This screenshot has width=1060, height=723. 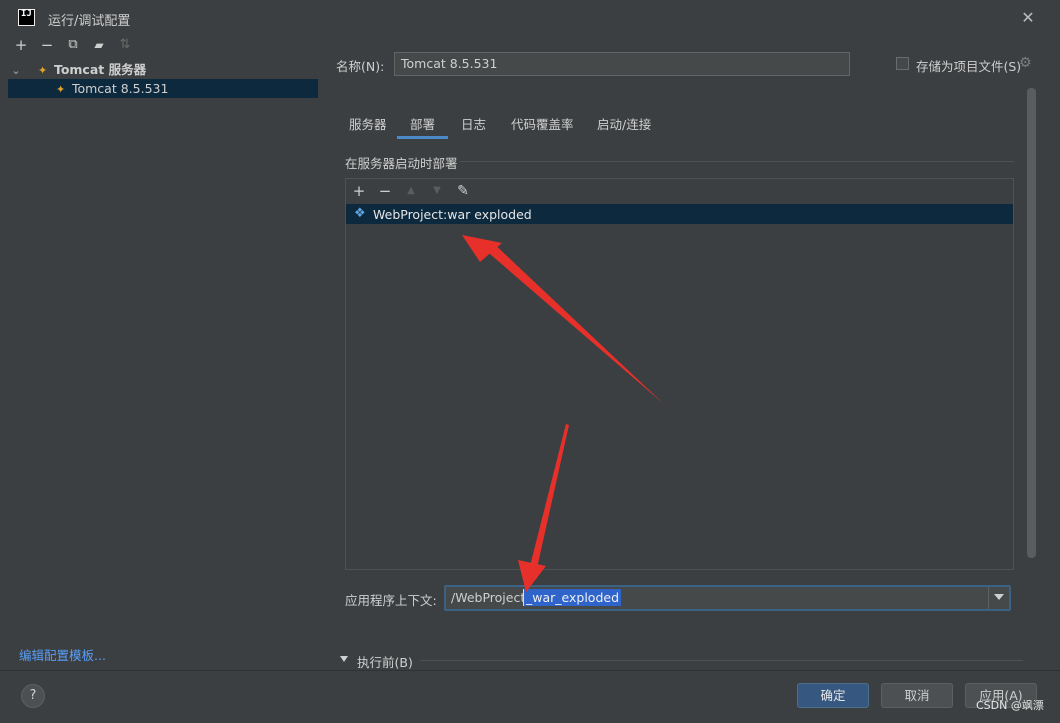 I want to click on folder-icon: ▰, so click(x=99, y=45).